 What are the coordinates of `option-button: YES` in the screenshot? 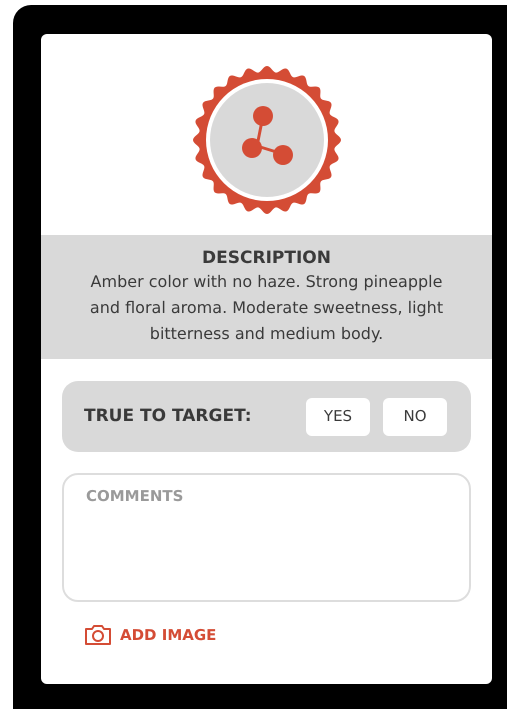 It's located at (338, 417).